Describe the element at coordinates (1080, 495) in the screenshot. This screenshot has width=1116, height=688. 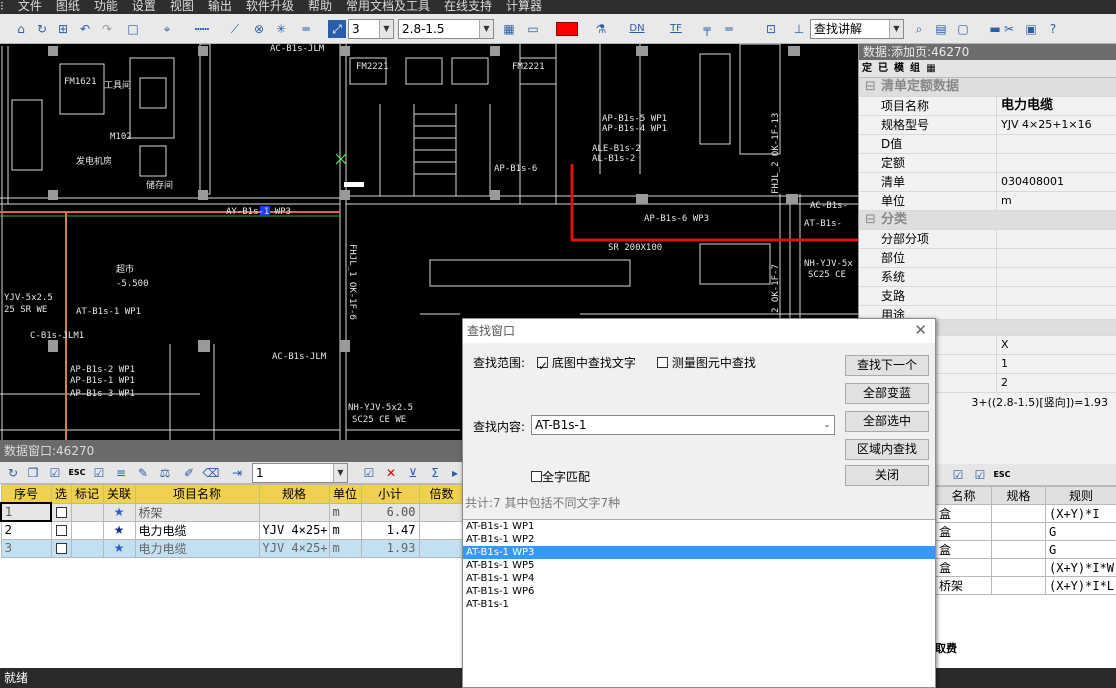
I see `col-rule: 规则` at that location.